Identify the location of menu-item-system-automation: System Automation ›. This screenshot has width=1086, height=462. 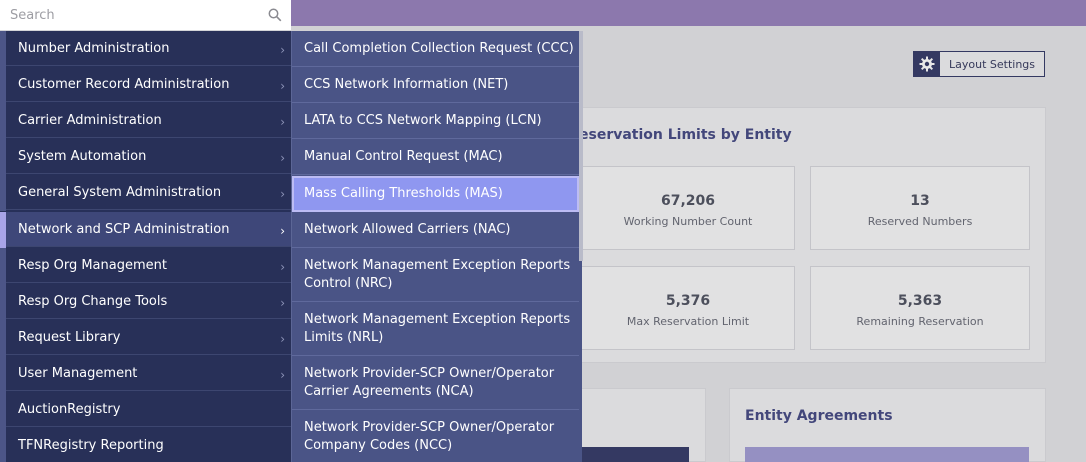
(148, 156).